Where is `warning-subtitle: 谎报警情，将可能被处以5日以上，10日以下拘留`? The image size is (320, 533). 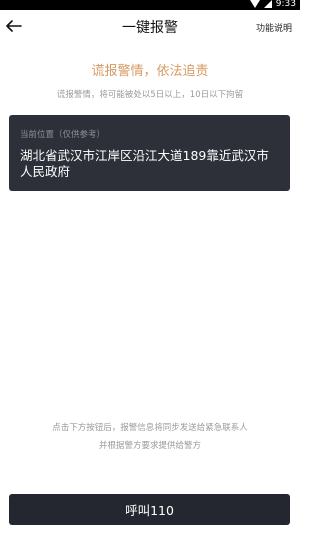
warning-subtitle: 谎报警情，将可能被处以5日以上，10日以下拘留 is located at coordinates (150, 95).